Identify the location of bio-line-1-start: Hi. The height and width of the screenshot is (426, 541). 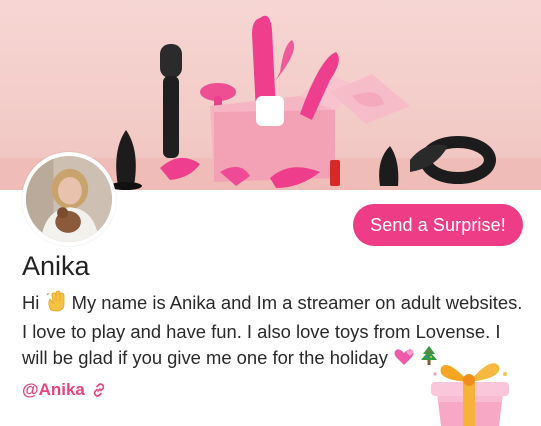
(31, 302).